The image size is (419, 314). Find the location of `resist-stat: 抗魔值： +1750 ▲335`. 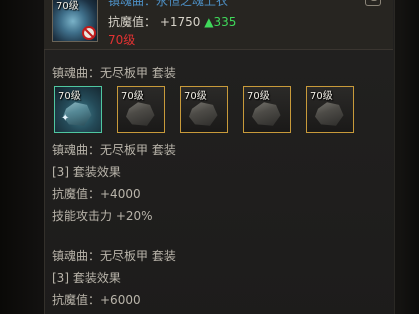

resist-stat: 抗魔值： +1750 ▲335 is located at coordinates (172, 21).